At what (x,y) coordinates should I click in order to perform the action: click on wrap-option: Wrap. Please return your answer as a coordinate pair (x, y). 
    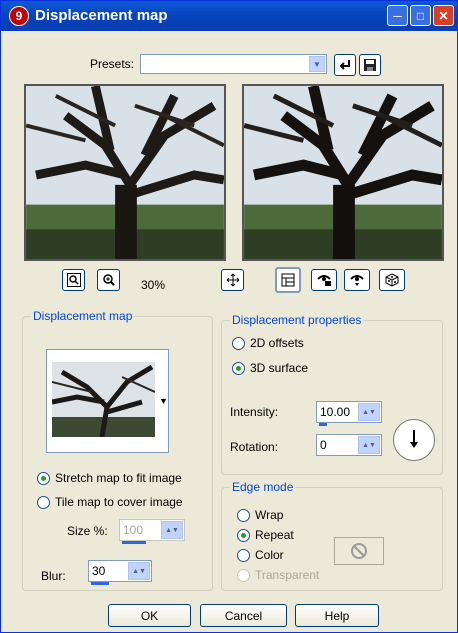
    Looking at the image, I should click on (260, 515).